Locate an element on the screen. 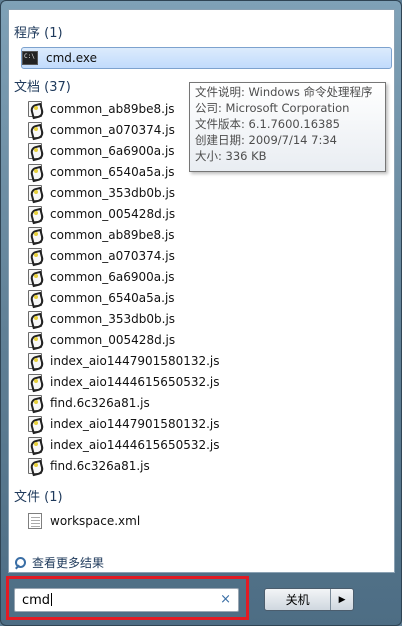 The width and height of the screenshot is (402, 626). section-programs-heading: 程序 (1) is located at coordinates (38, 33).